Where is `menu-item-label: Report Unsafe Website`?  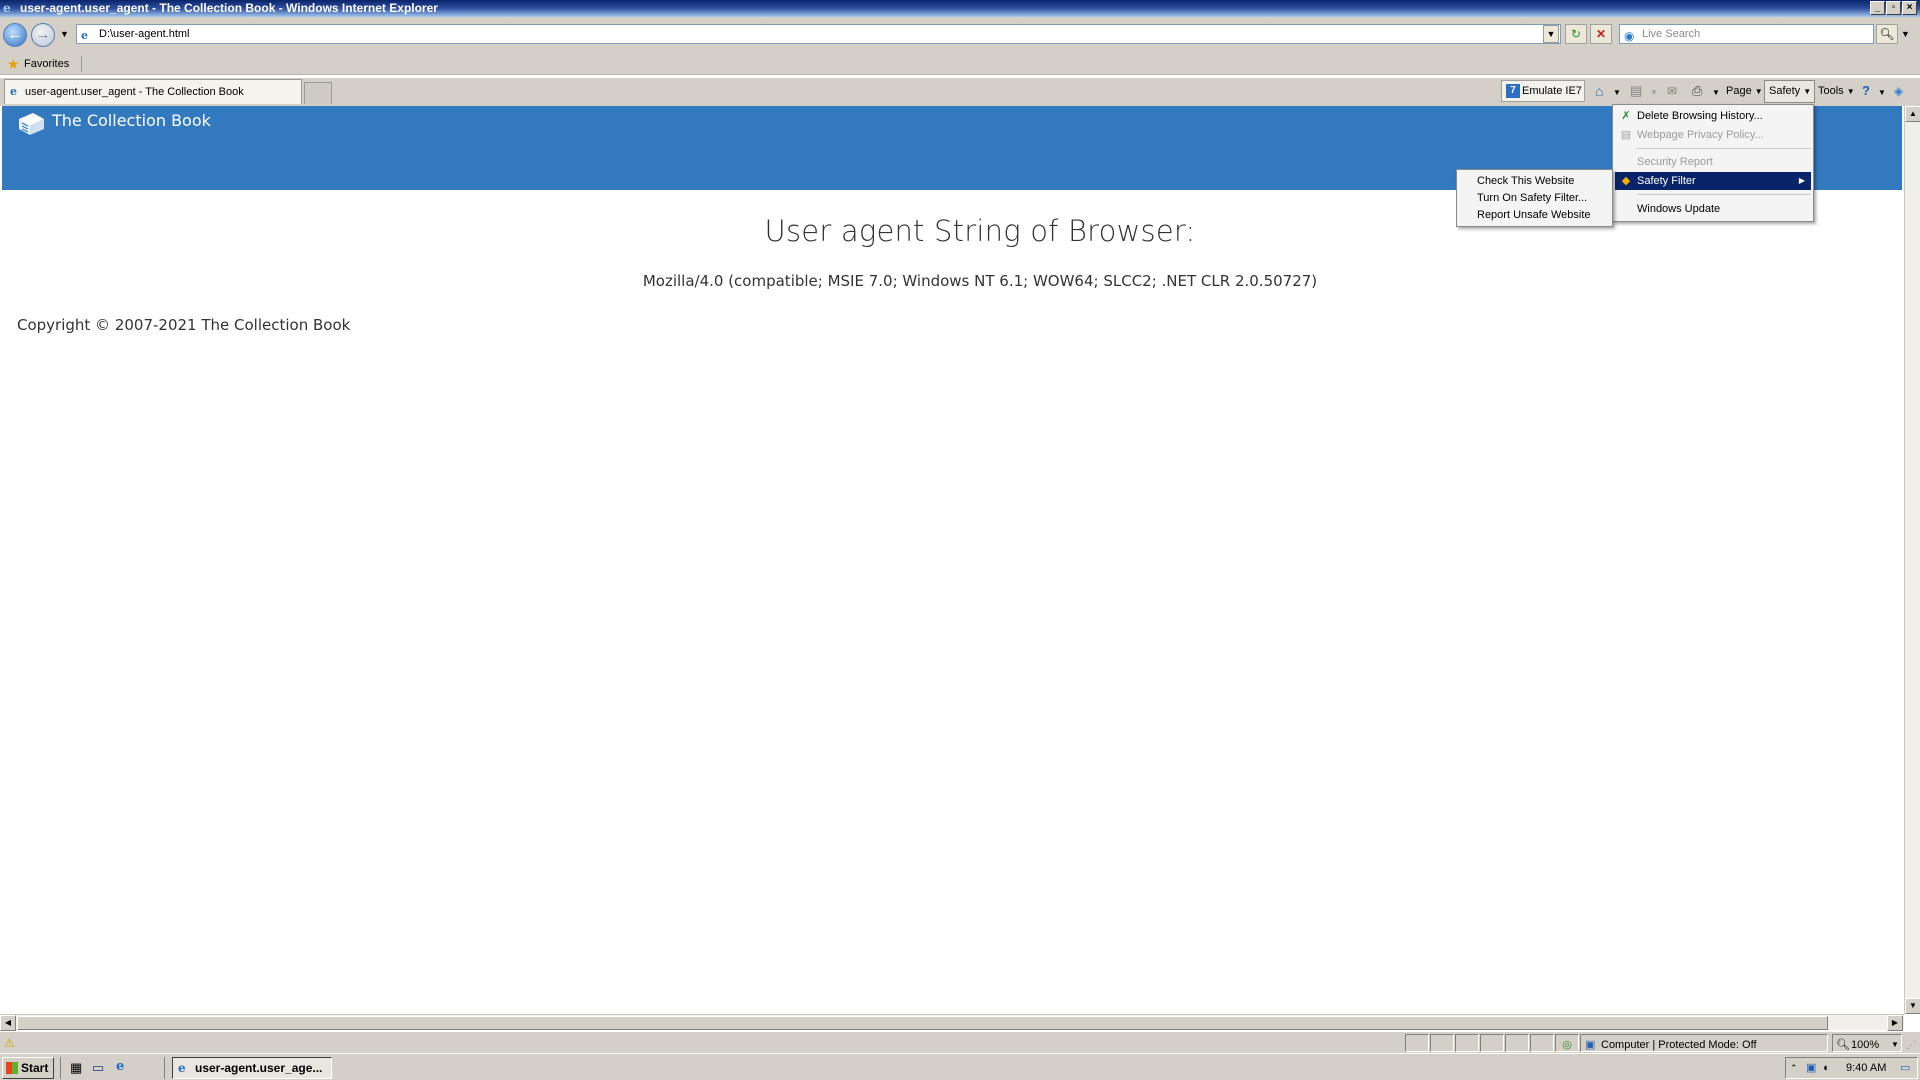
menu-item-label: Report Unsafe Website is located at coordinates (1534, 215).